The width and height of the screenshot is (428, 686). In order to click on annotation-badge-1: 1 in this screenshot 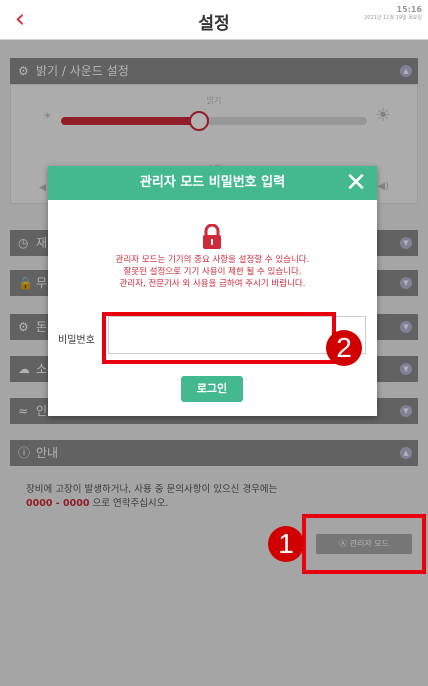, I will do `click(286, 544)`.